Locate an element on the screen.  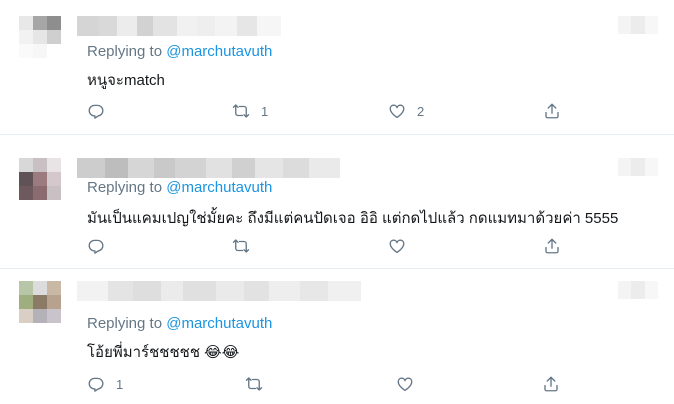
tweet-text: โอ้ยพี่มาร์ชชชชช 😂😂 is located at coordinates (163, 352).